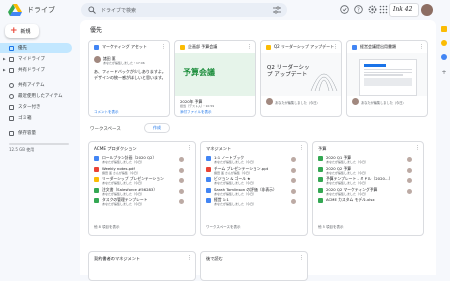 Image resolution: width=450 pixels, height=281 pixels. What do you see at coordinates (96, 30) in the screenshot?
I see `section-heading-priority: 優先` at bounding box center [96, 30].